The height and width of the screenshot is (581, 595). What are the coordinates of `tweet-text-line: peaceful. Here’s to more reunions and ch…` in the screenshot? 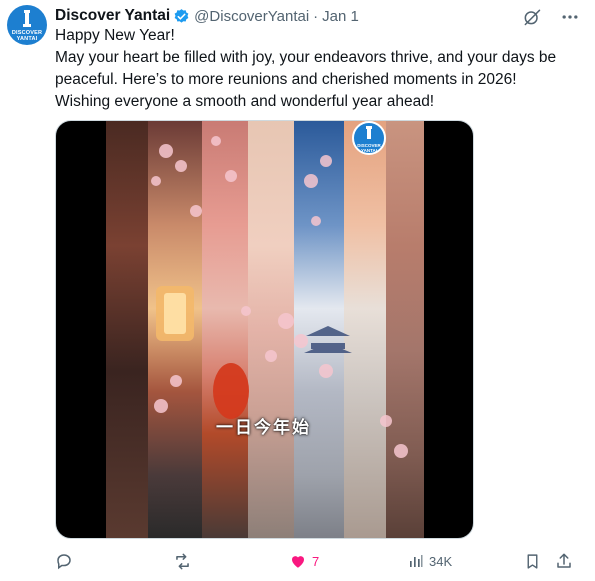 It's located at (286, 79).